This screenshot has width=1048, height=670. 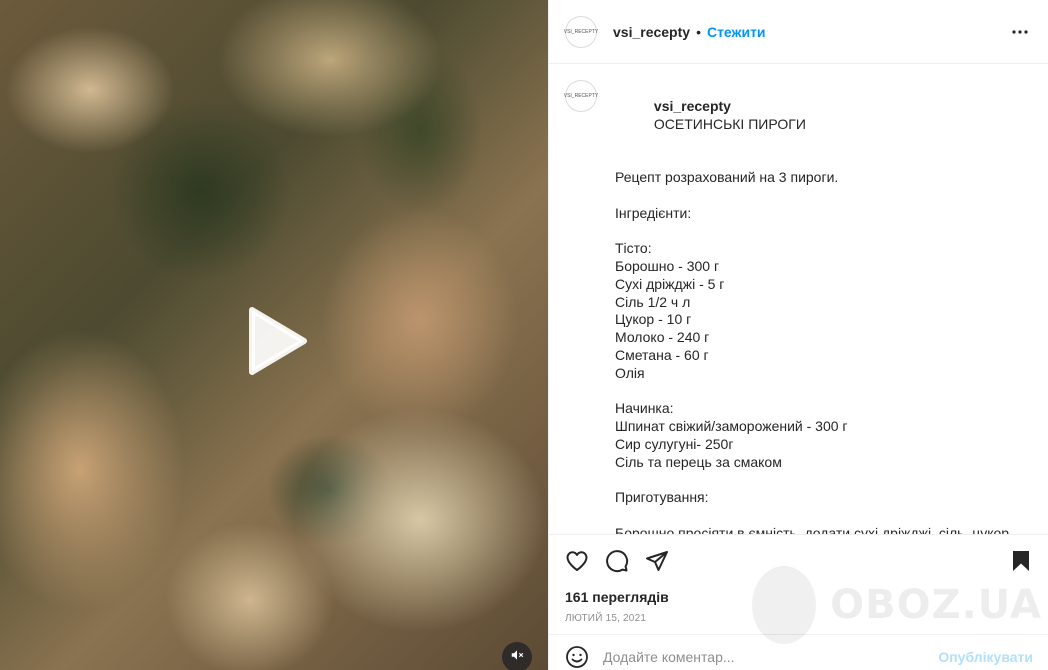 What do you see at coordinates (662, 354) in the screenshot?
I see `caption-line: Сметана - 60 г` at bounding box center [662, 354].